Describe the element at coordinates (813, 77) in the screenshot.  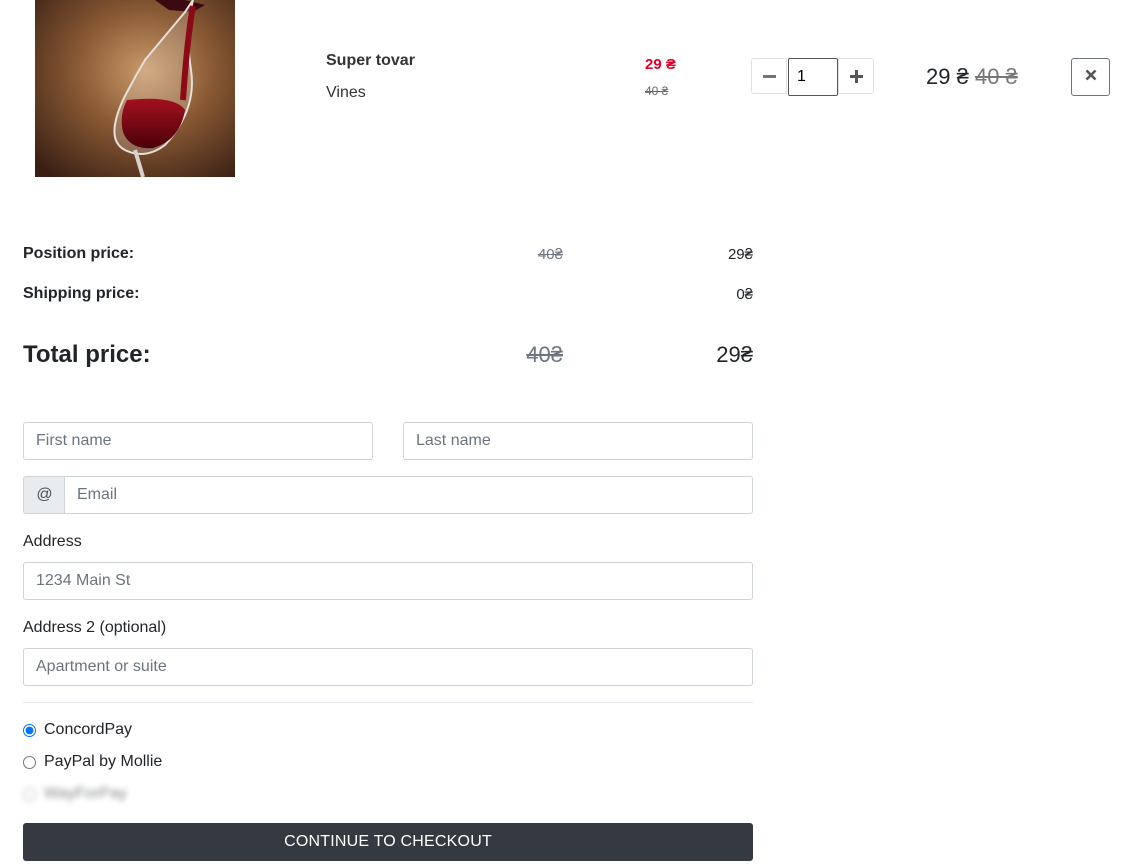
I see `quantity-input` at that location.